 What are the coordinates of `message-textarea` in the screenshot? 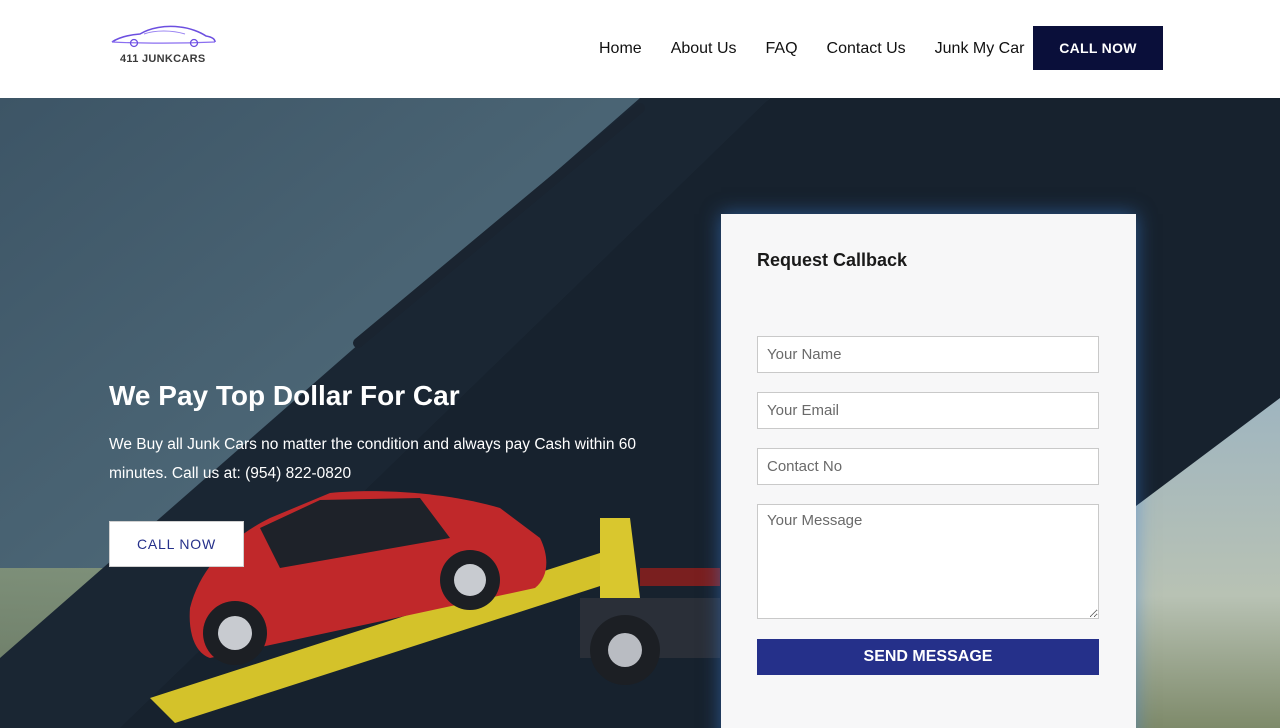 It's located at (928, 561).